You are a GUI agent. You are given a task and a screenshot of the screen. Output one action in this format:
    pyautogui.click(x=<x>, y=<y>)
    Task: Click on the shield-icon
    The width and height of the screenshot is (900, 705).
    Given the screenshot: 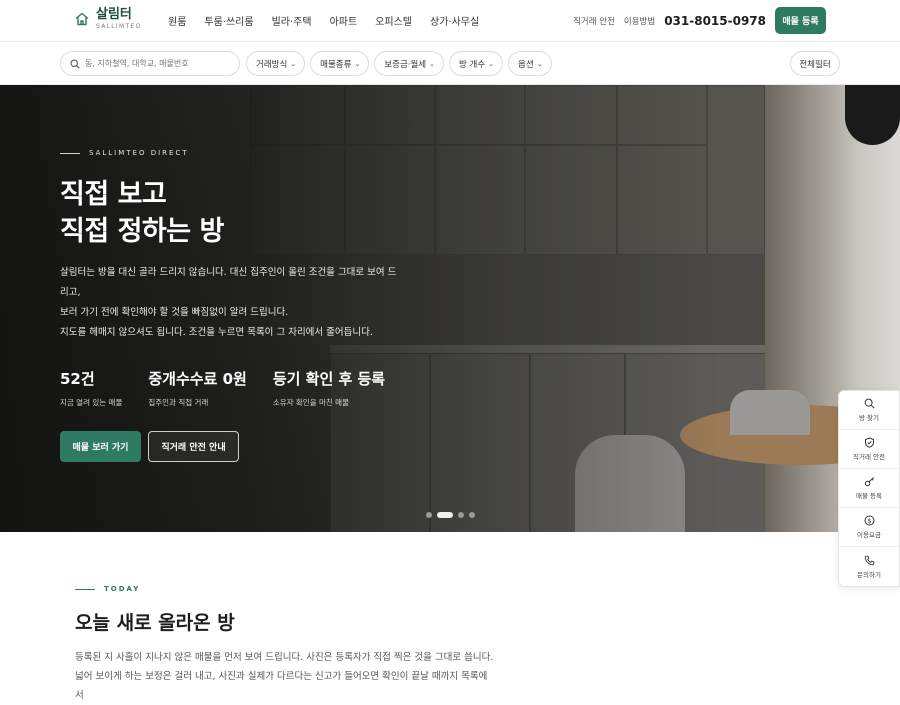 What is the action you would take?
    pyautogui.click(x=869, y=442)
    